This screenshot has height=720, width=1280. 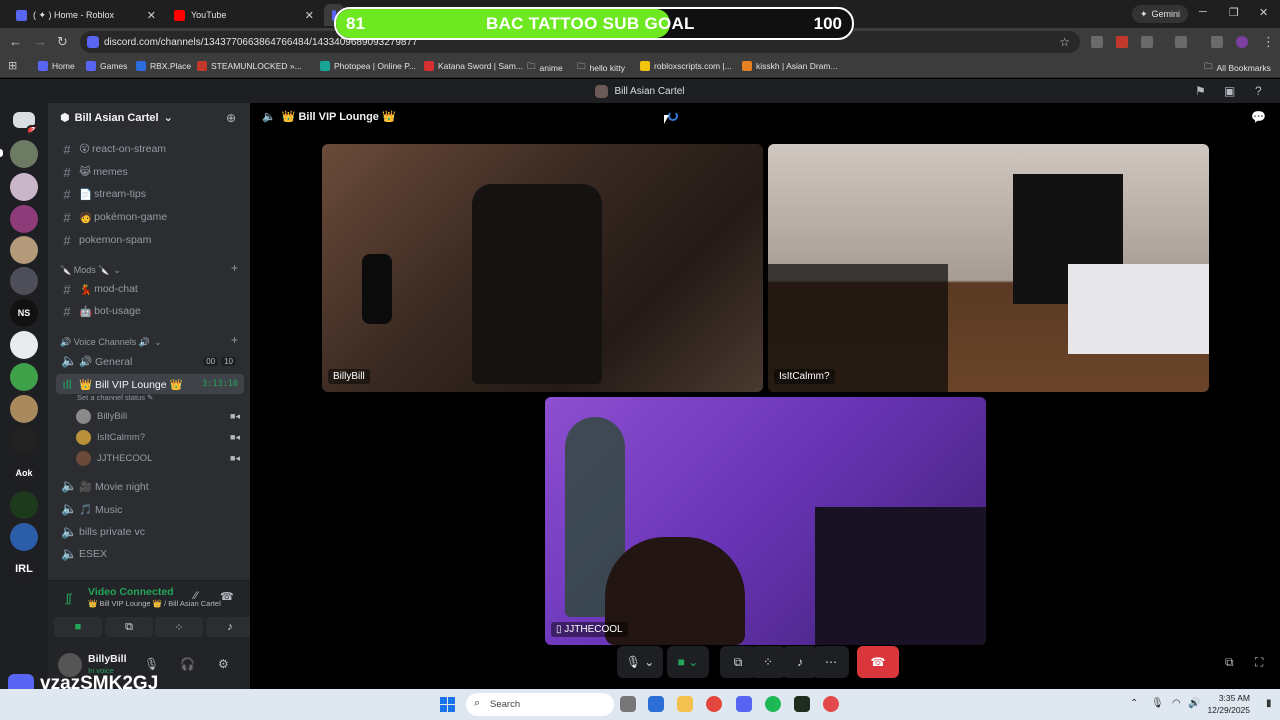 I want to click on camera-toggle-button: ■ ⌄, so click(x=688, y=662).